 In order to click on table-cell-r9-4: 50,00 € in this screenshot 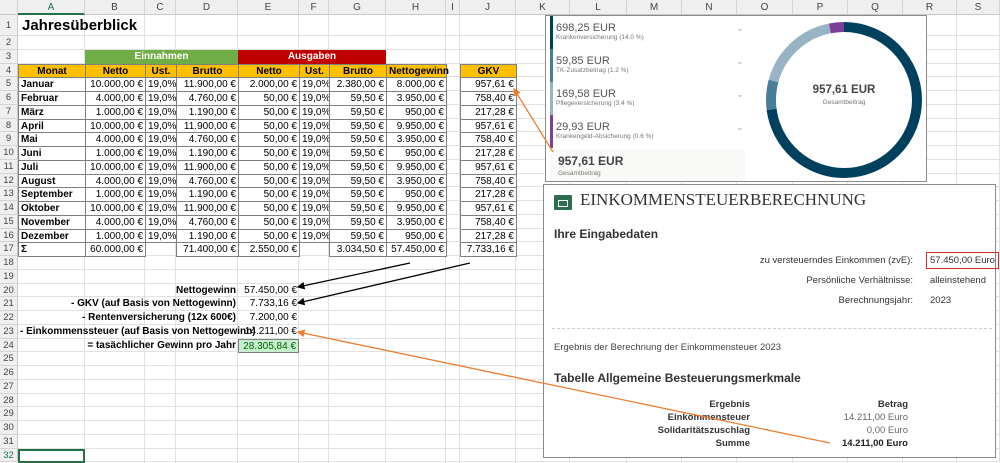, I will do `click(269, 139)`.